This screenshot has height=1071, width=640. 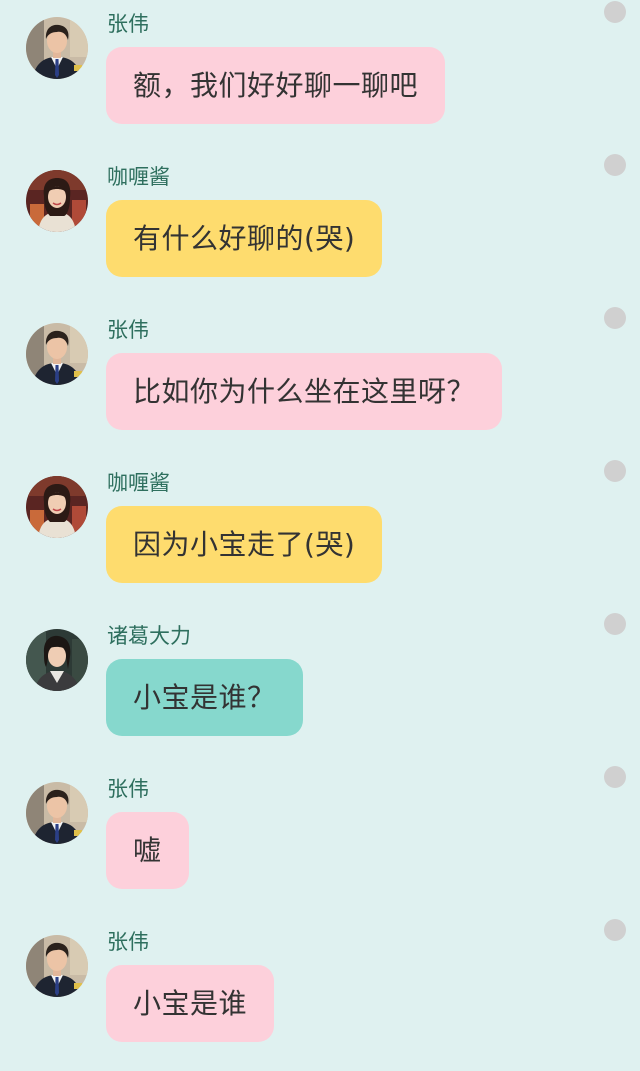 I want to click on sender-name: 诸葛大力, so click(x=149, y=636).